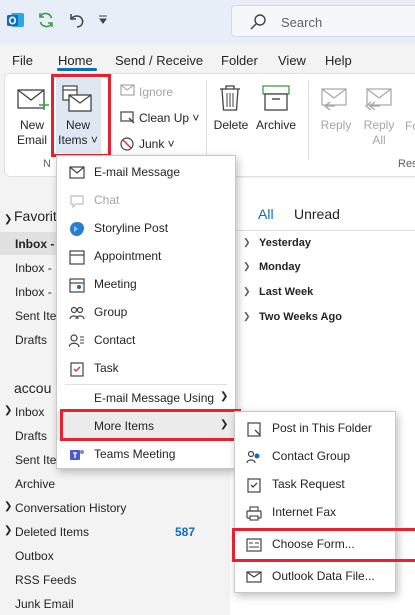 This screenshot has width=415, height=615. I want to click on meeting-icon, so click(77, 285).